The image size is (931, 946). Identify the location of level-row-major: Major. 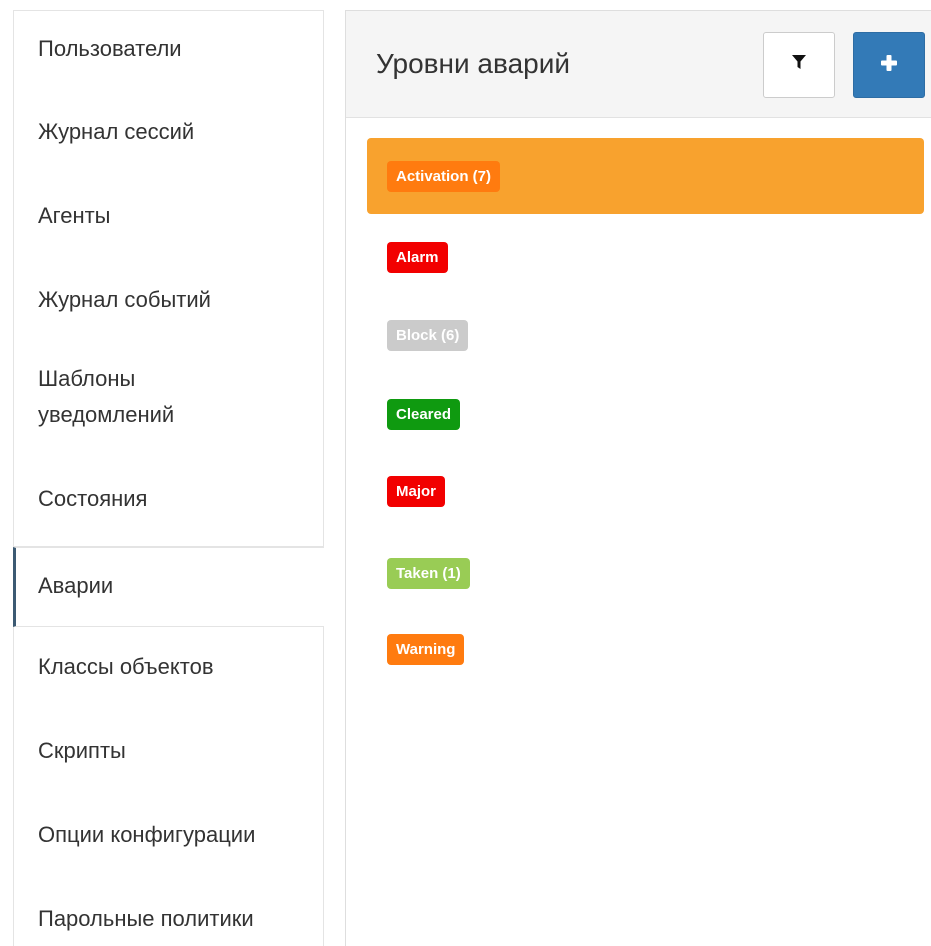
(645, 485).